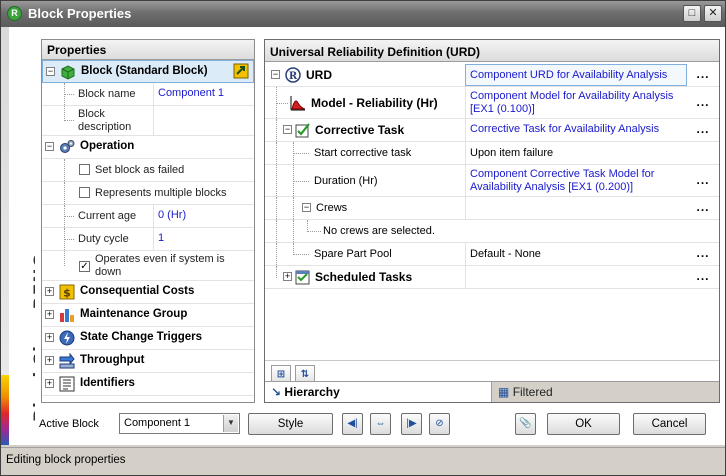  I want to click on ok-button: OK, so click(583, 424).